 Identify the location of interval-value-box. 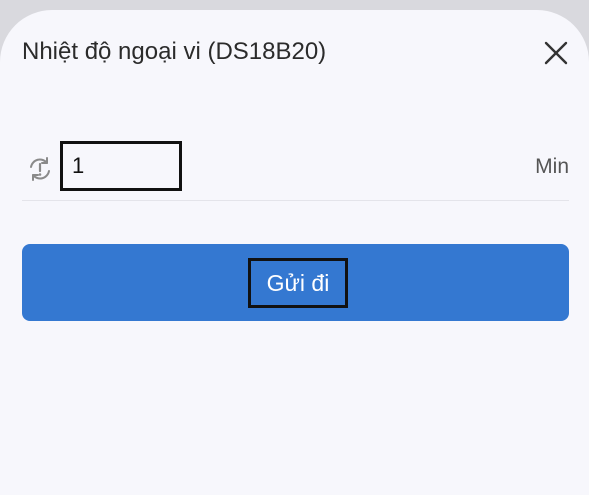
(121, 166).